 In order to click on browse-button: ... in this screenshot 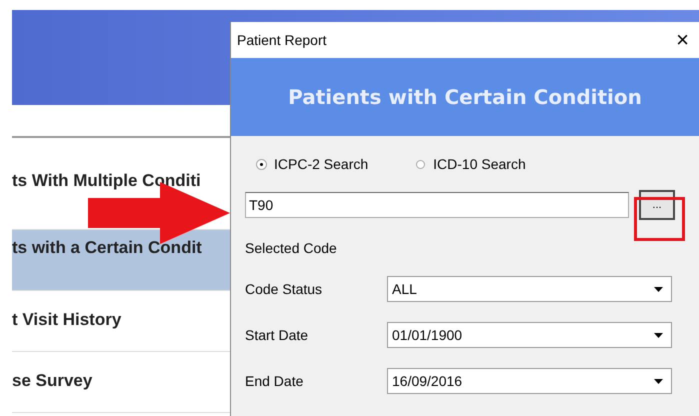, I will do `click(657, 205)`.